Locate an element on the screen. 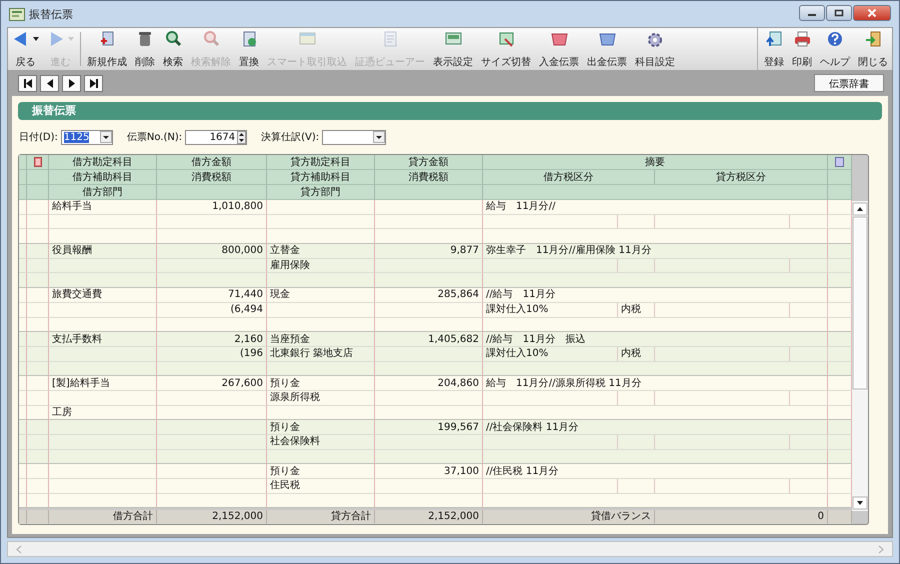 The height and width of the screenshot is (564, 900). toolbar-button: サイズ切替 is located at coordinates (506, 49).